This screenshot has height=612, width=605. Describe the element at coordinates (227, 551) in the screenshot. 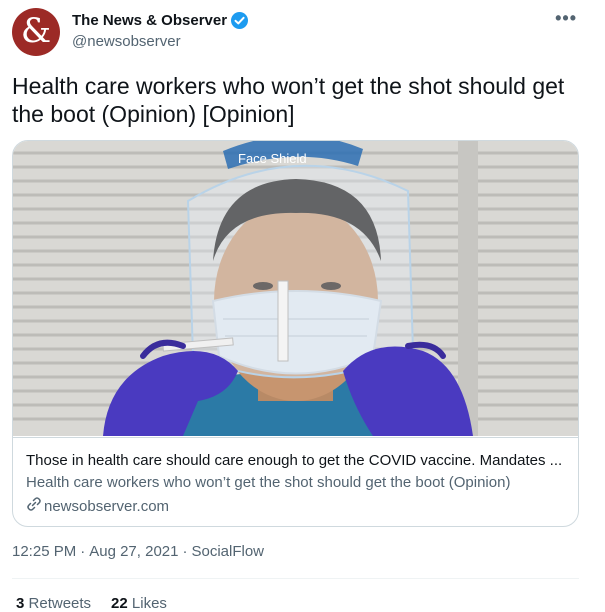

I see `tweet-source: SocialFlow` at that location.